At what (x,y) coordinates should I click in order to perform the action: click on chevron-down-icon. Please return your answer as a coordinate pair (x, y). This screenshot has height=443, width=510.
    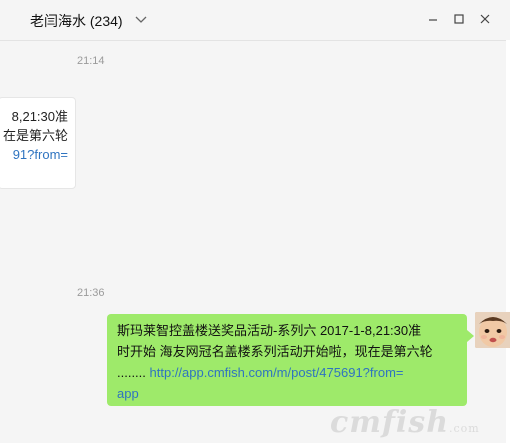
    Looking at the image, I should click on (141, 20).